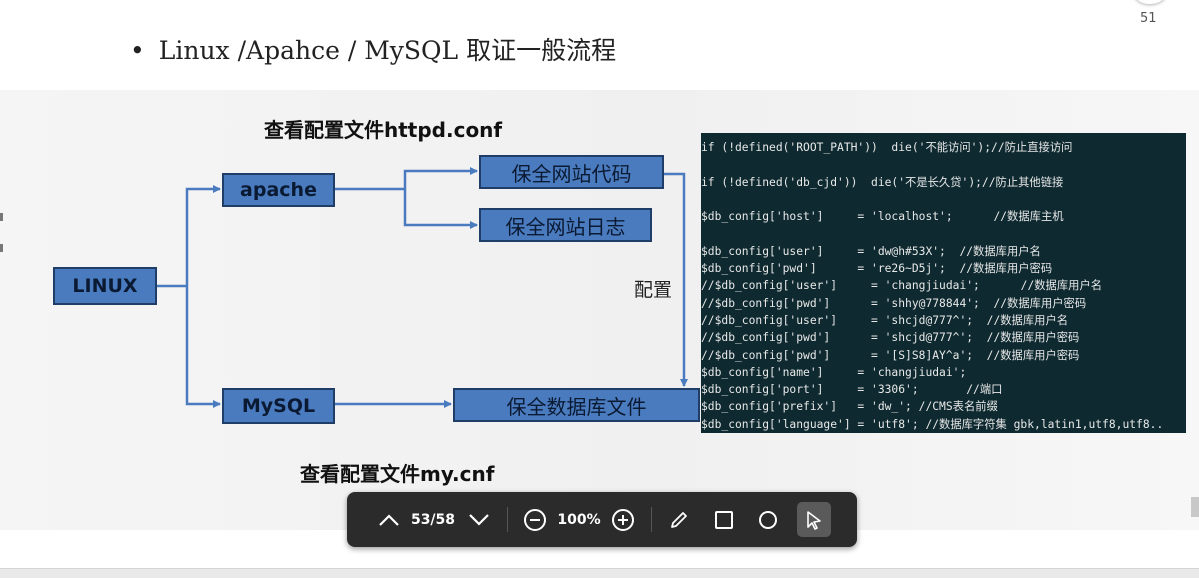 This screenshot has height=578, width=1199. I want to click on web-log-box: 保全网站日志, so click(565, 225).